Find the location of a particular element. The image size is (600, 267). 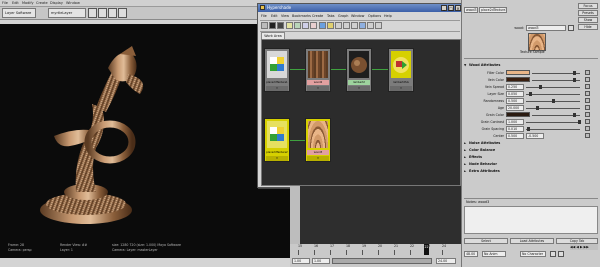

section-extra-attributes: ► Extra Attributes is located at coordinates (525, 171).